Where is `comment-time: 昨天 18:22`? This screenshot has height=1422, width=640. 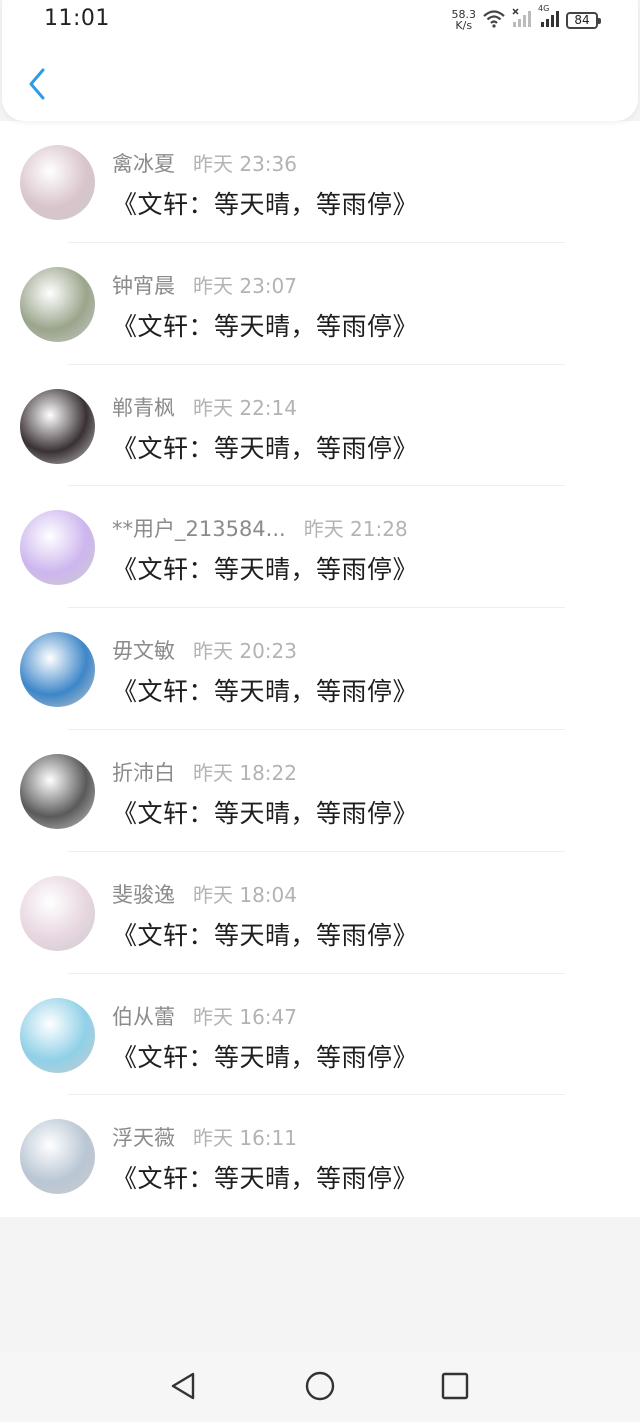 comment-time: 昨天 18:22 is located at coordinates (245, 772).